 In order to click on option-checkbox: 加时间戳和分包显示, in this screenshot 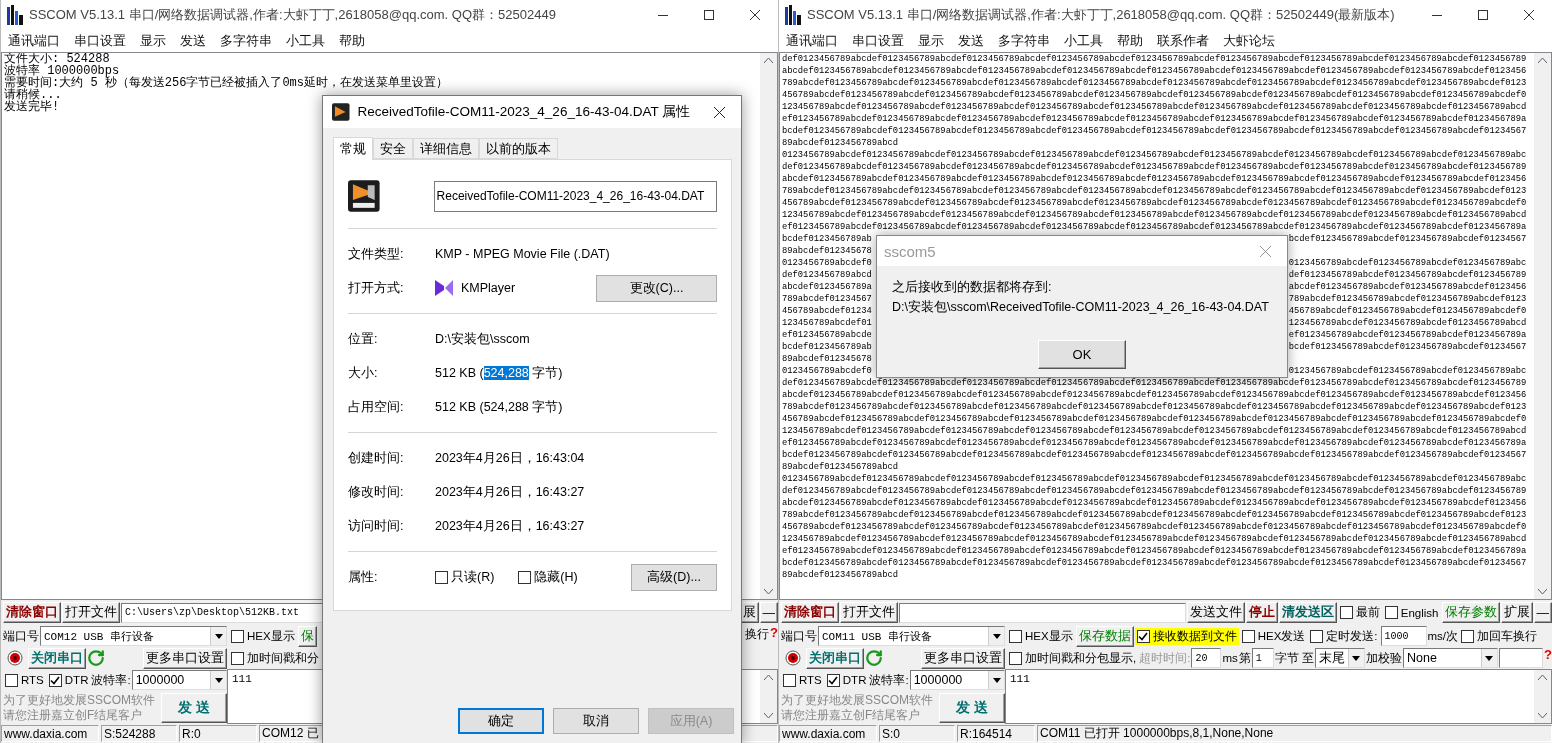, I will do `click(1073, 658)`.